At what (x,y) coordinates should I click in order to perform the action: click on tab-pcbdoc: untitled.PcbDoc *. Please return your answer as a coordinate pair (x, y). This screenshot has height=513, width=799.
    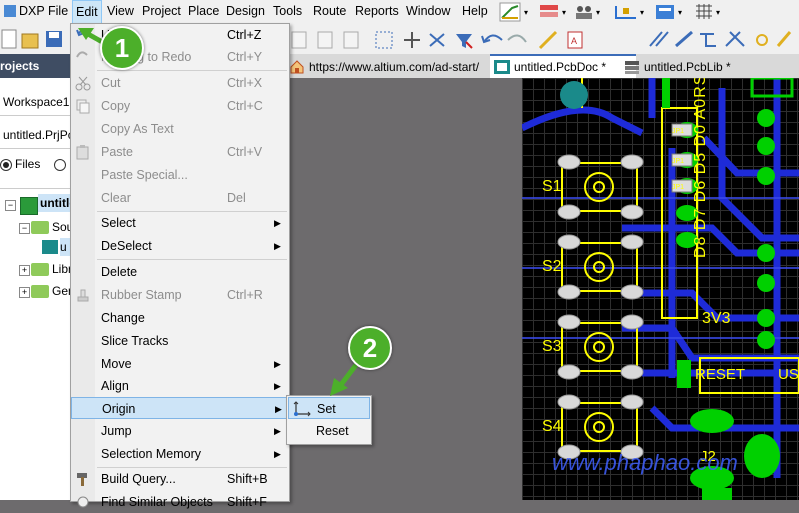
    Looking at the image, I should click on (563, 66).